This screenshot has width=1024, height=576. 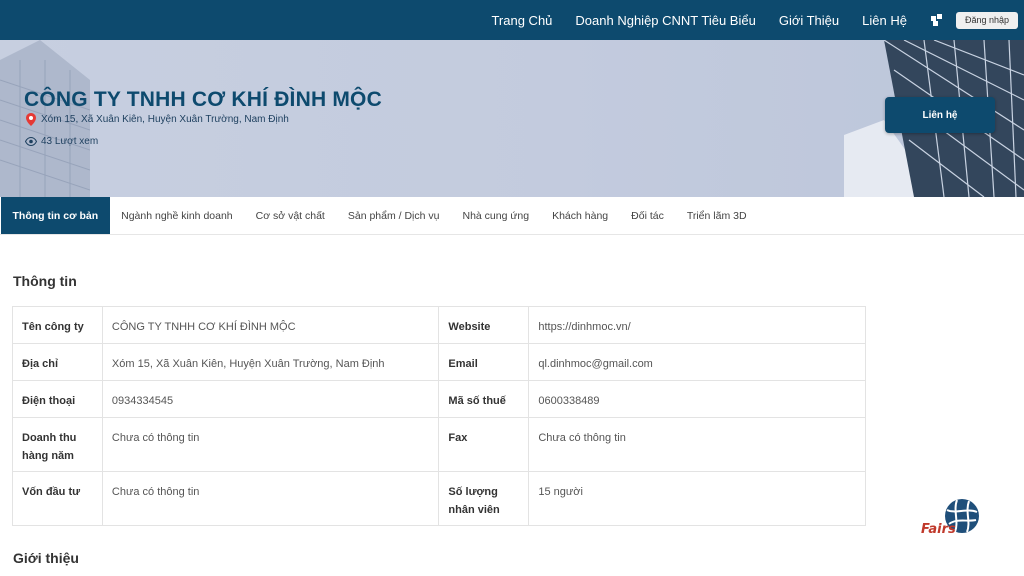 What do you see at coordinates (57, 498) in the screenshot?
I see `info-label: Vốn đầu tư` at bounding box center [57, 498].